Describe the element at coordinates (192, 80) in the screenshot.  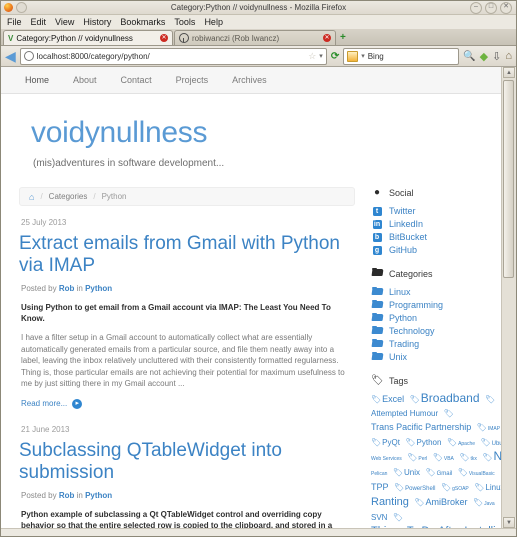
I see `site-nav-projects: Projects` at that location.